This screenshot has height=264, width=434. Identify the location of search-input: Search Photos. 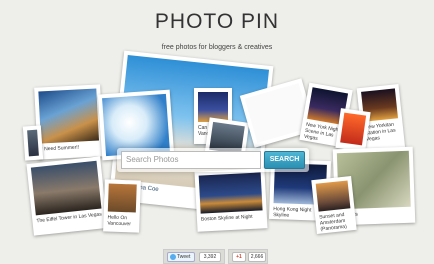
(191, 160).